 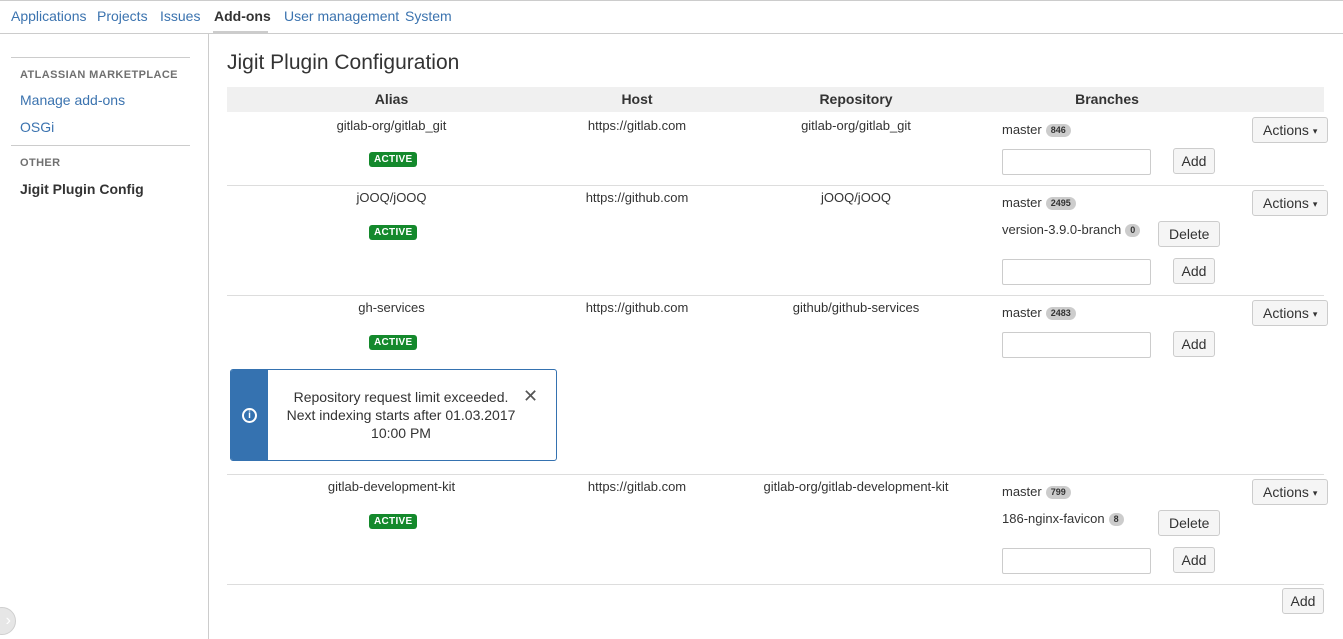 I want to click on commit-count-badge: 0, so click(x=1133, y=231).